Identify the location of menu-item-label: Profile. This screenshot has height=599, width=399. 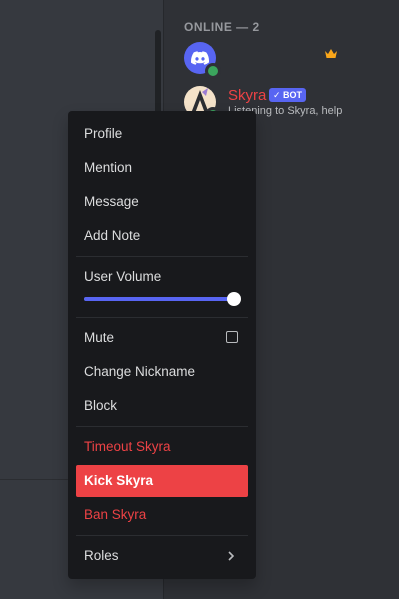
(103, 133).